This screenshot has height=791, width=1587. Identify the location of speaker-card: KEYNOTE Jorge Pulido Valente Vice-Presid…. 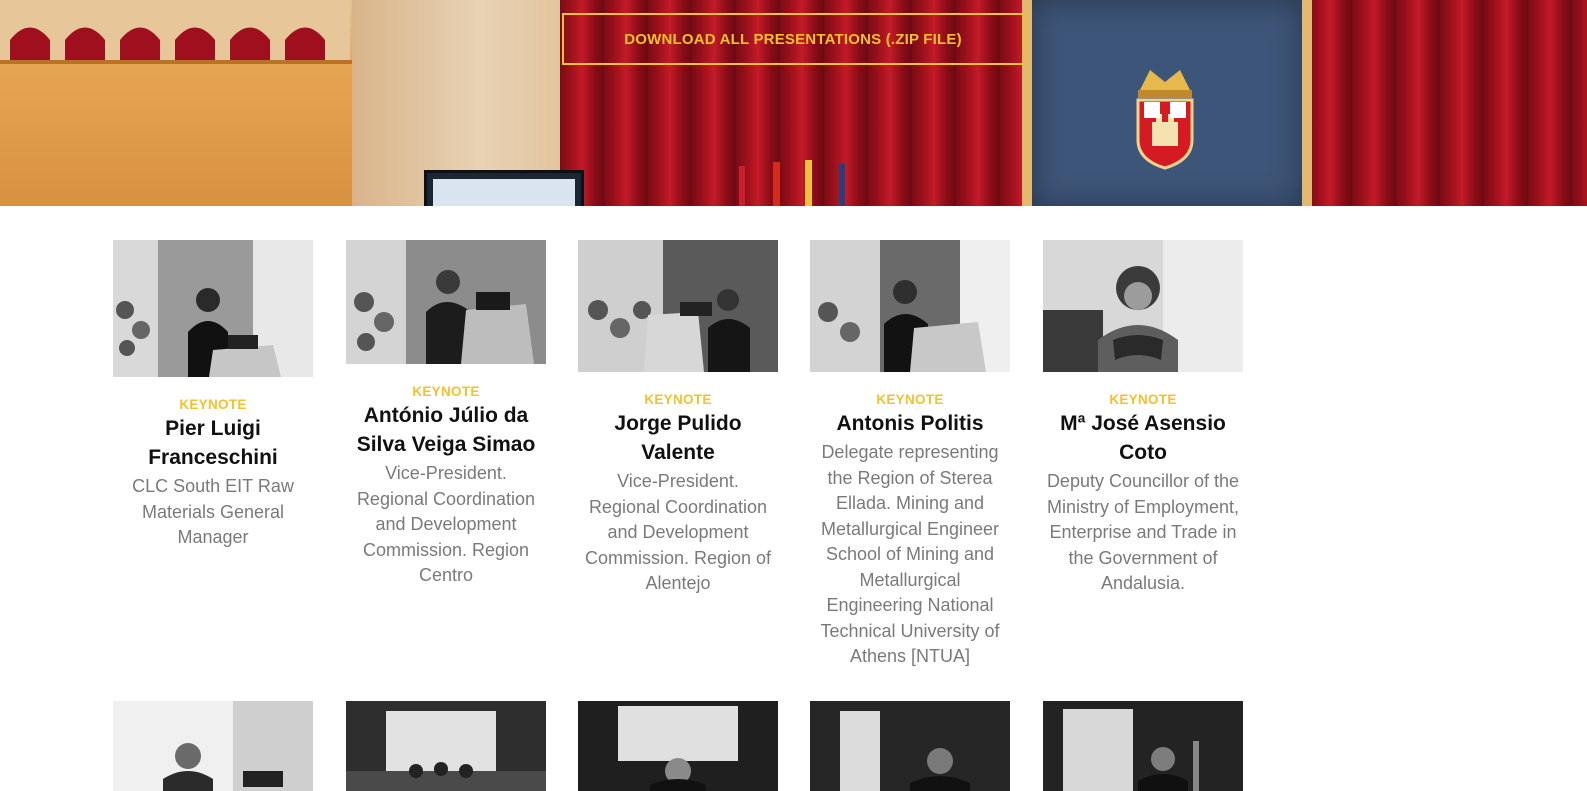
(678, 418).